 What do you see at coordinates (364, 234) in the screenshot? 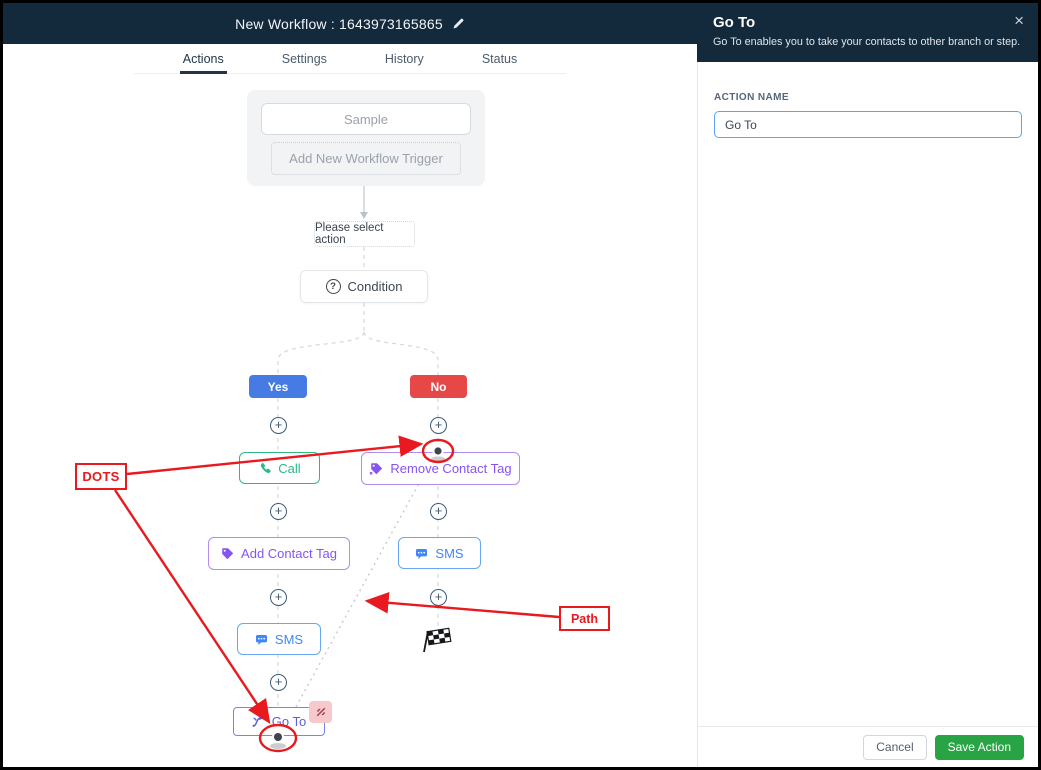
I see `select-action-placeholder: Please select action` at bounding box center [364, 234].